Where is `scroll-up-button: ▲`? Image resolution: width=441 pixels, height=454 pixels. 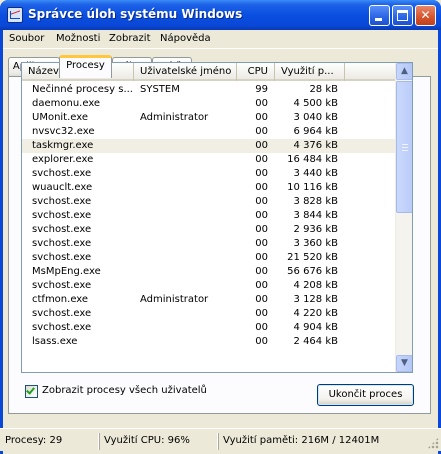 scroll-up-button: ▲ is located at coordinates (404, 71).